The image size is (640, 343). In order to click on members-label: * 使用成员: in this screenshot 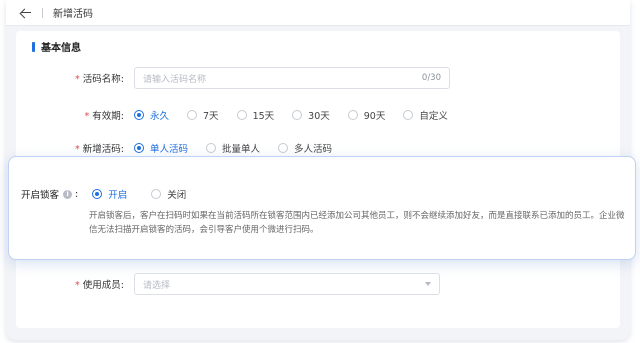, I will do `click(99, 285)`.